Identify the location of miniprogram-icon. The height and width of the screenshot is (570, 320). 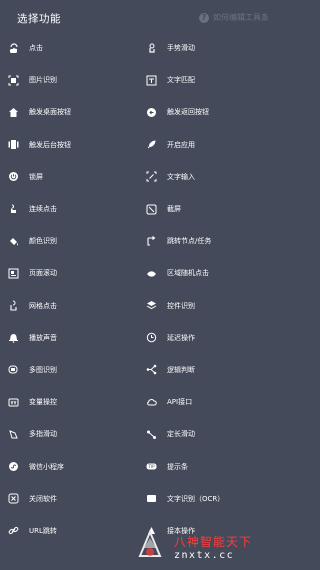
(13, 466).